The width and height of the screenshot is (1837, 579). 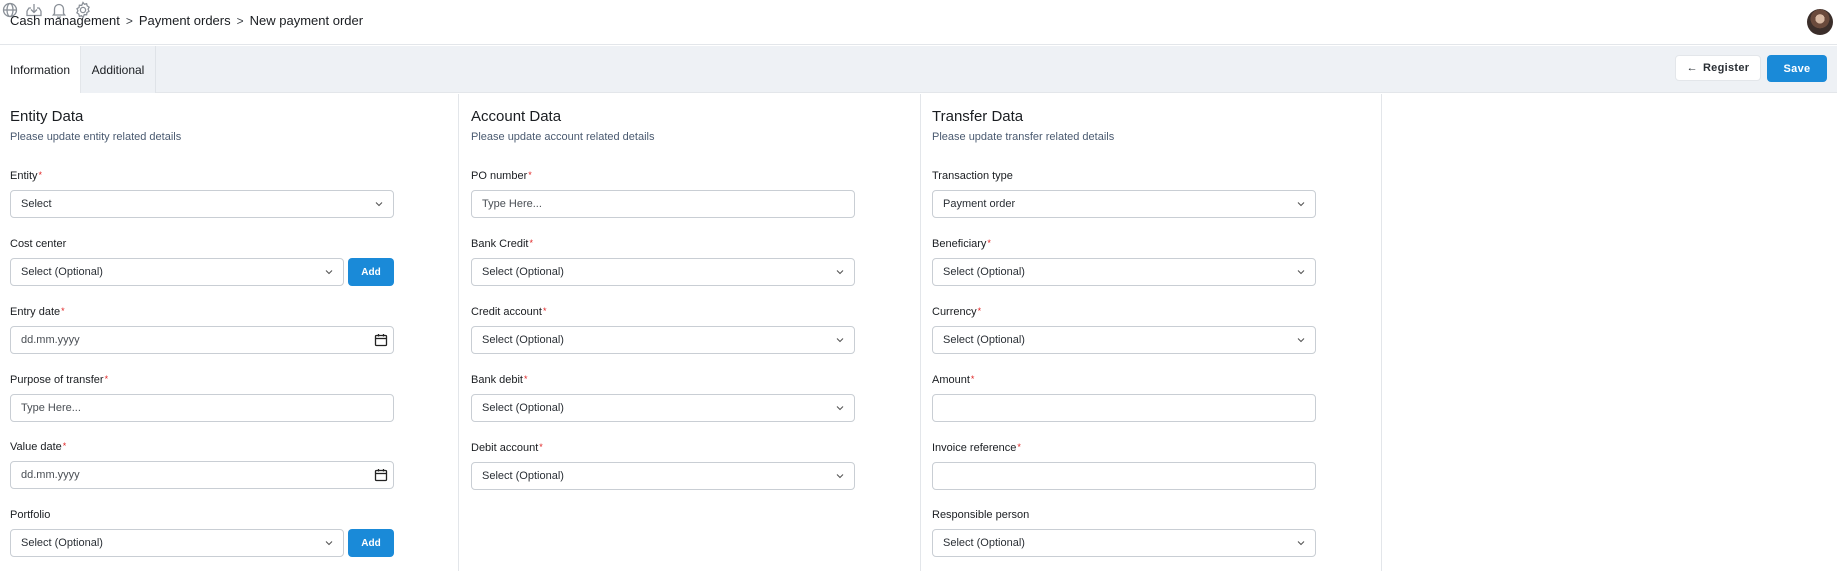 What do you see at coordinates (59, 380) in the screenshot?
I see `purpose-label: Purpose of transfer*` at bounding box center [59, 380].